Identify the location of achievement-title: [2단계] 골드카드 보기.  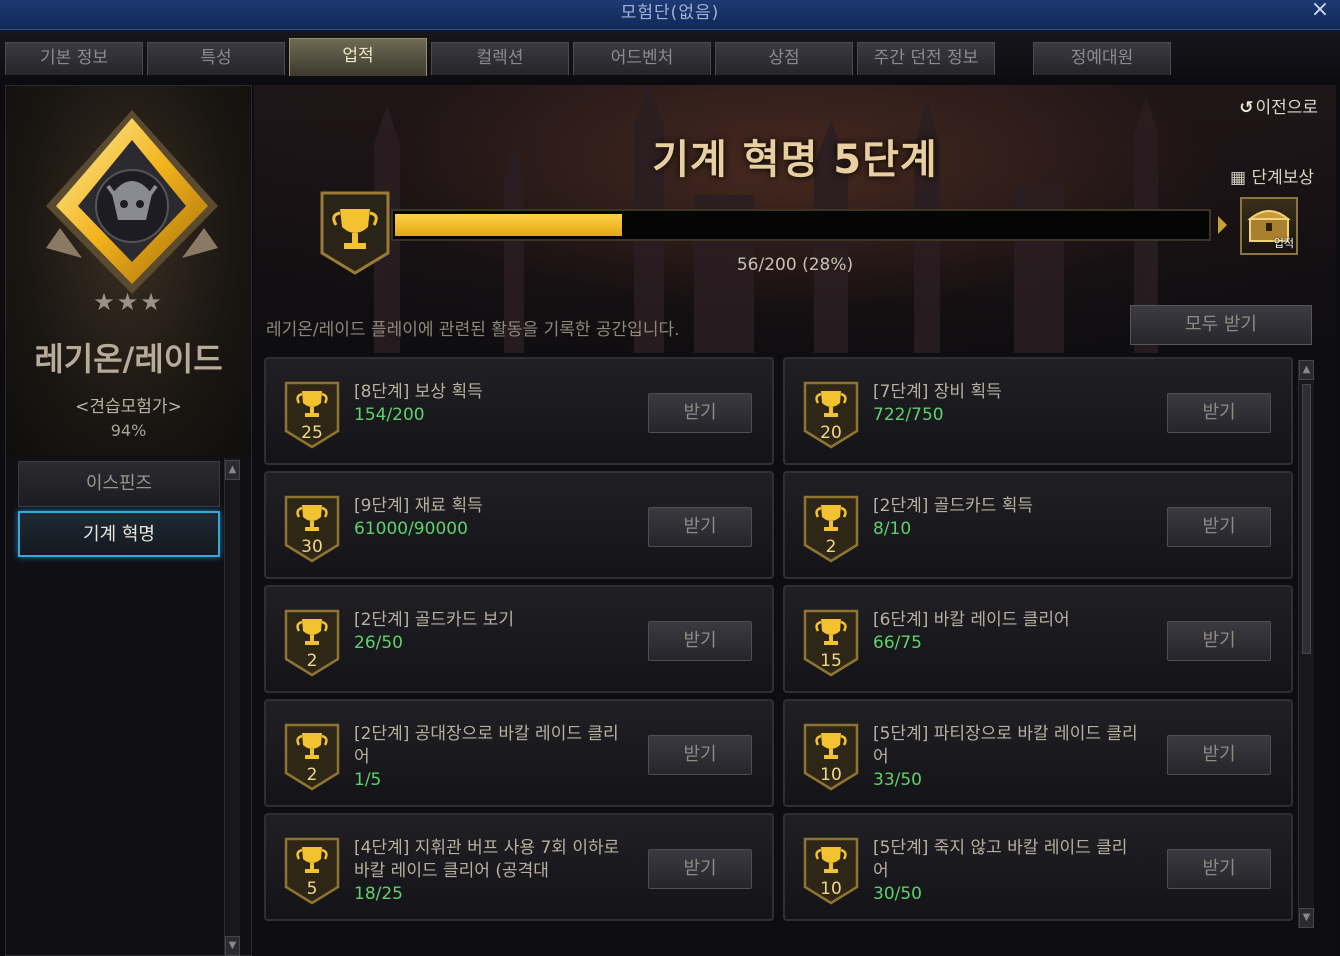
(434, 620).